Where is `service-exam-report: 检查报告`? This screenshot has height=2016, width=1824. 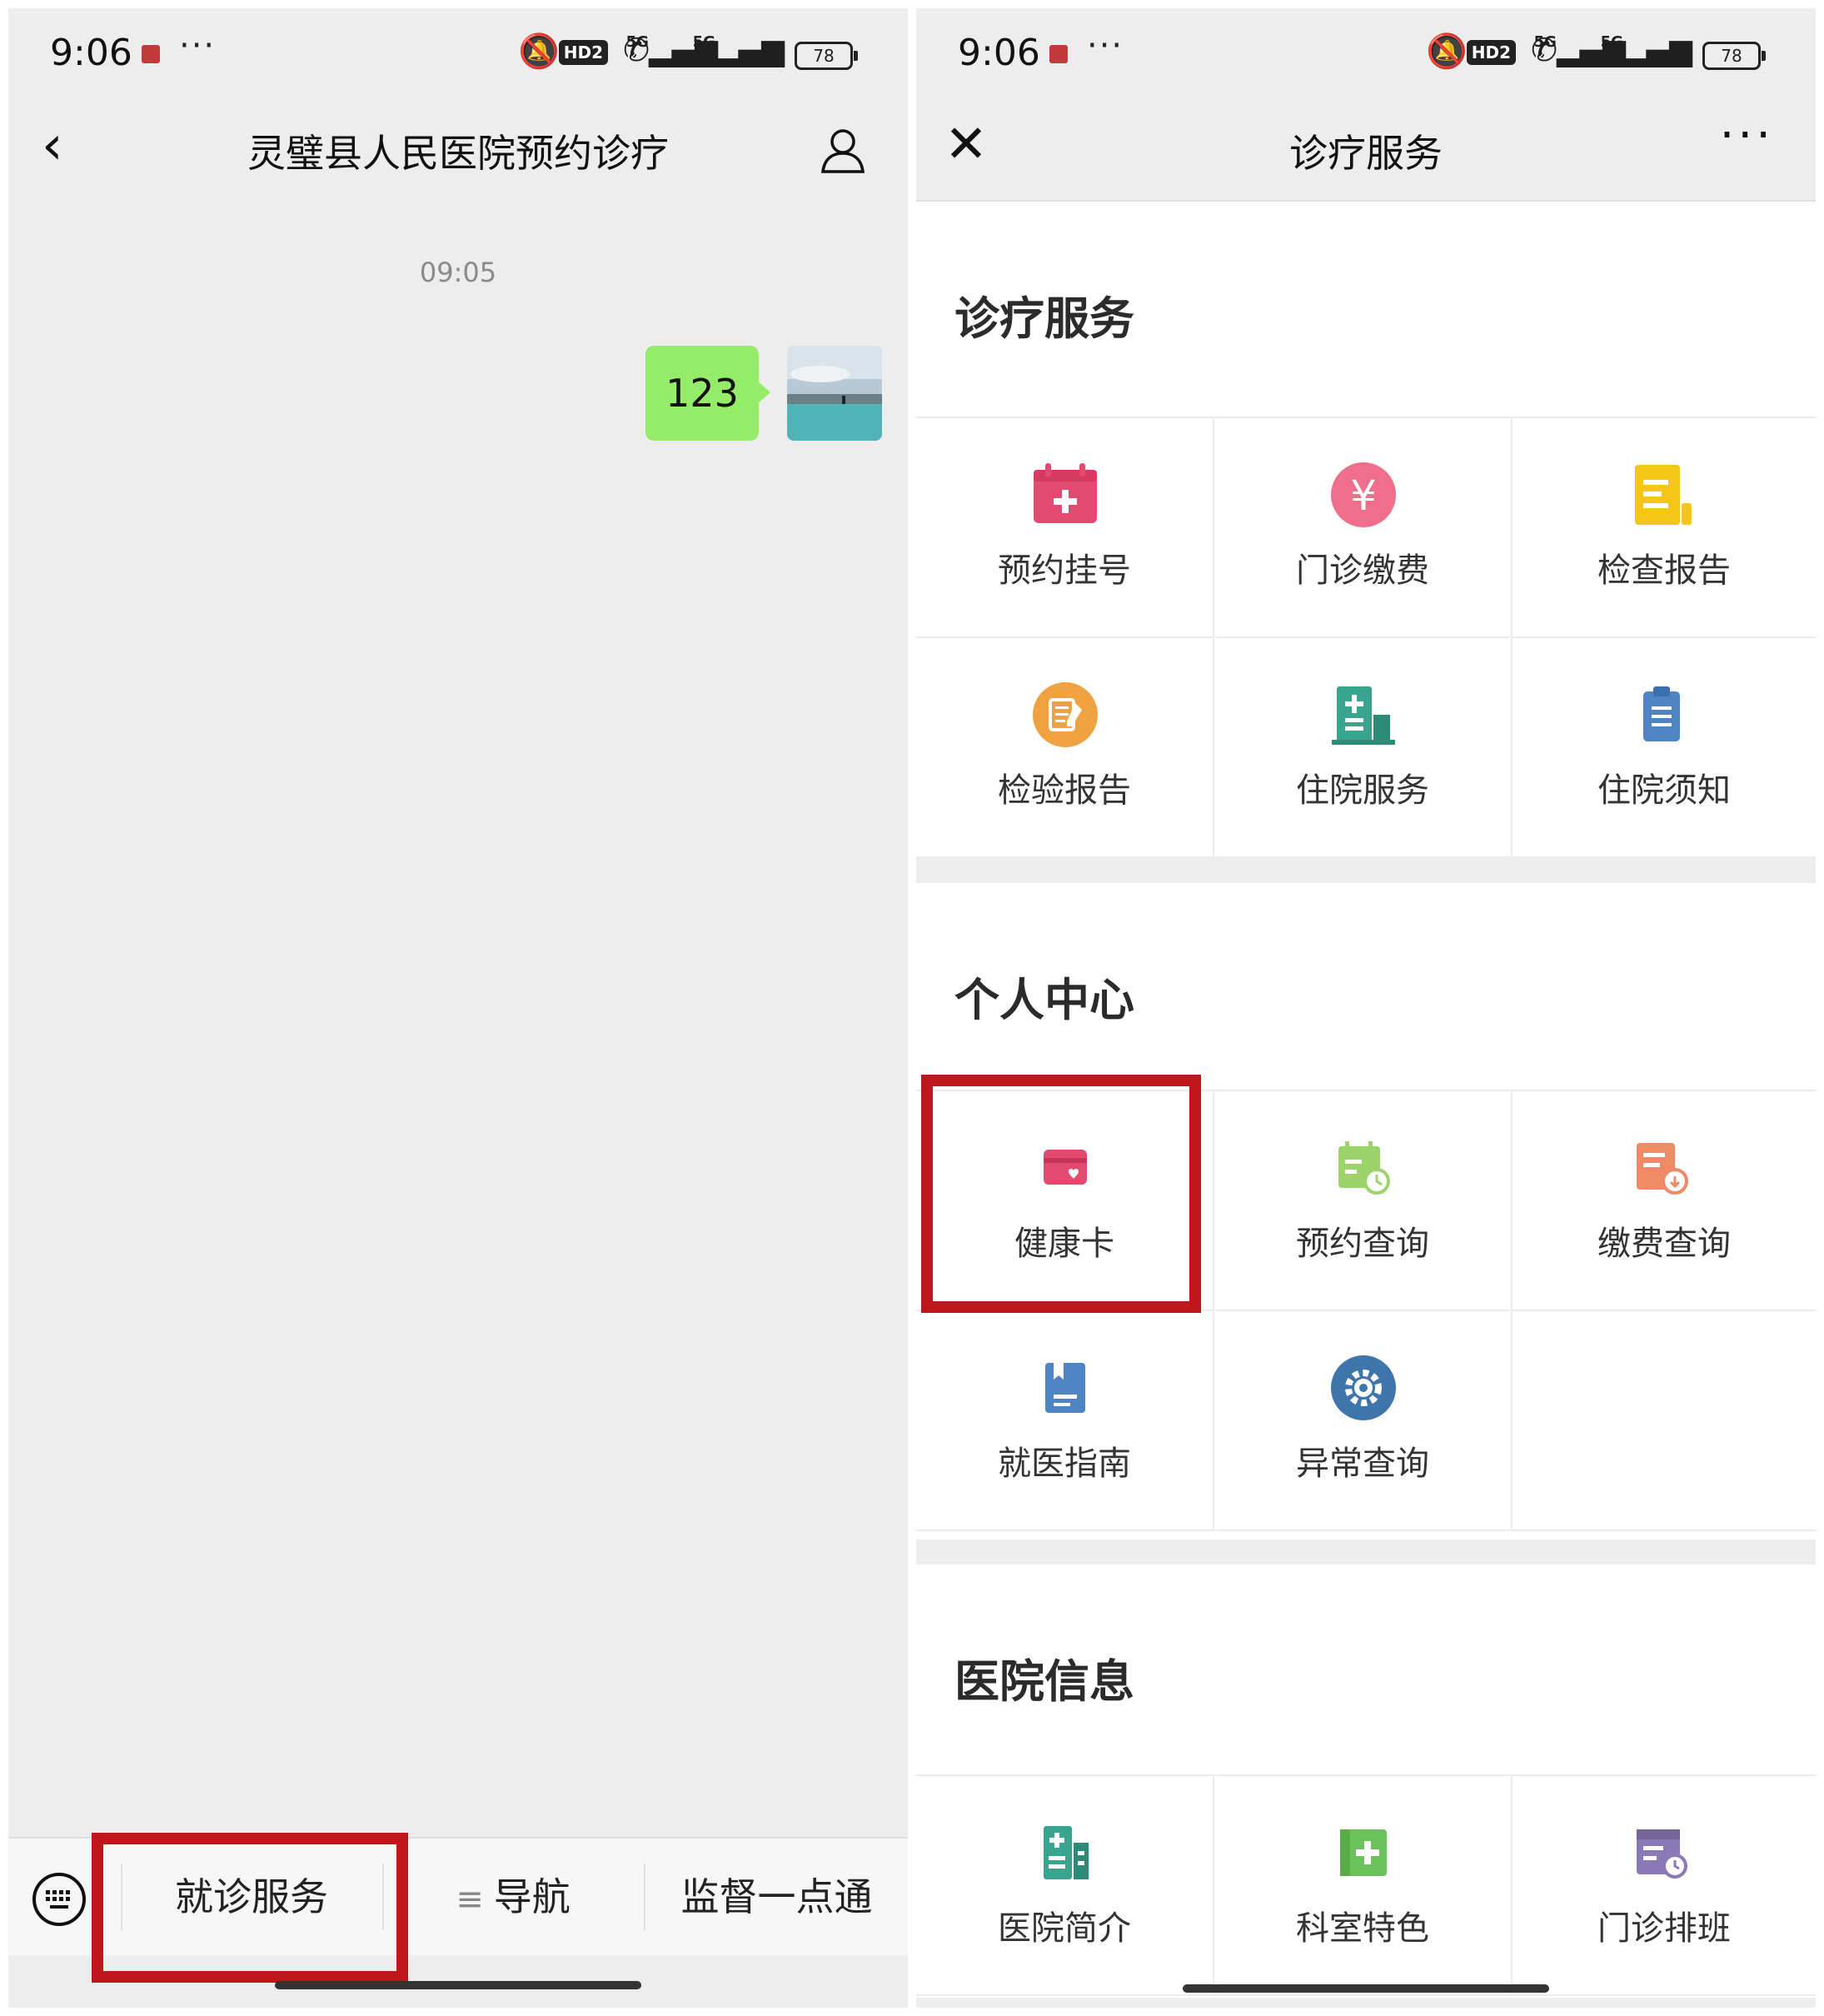 service-exam-report: 检查报告 is located at coordinates (1664, 528).